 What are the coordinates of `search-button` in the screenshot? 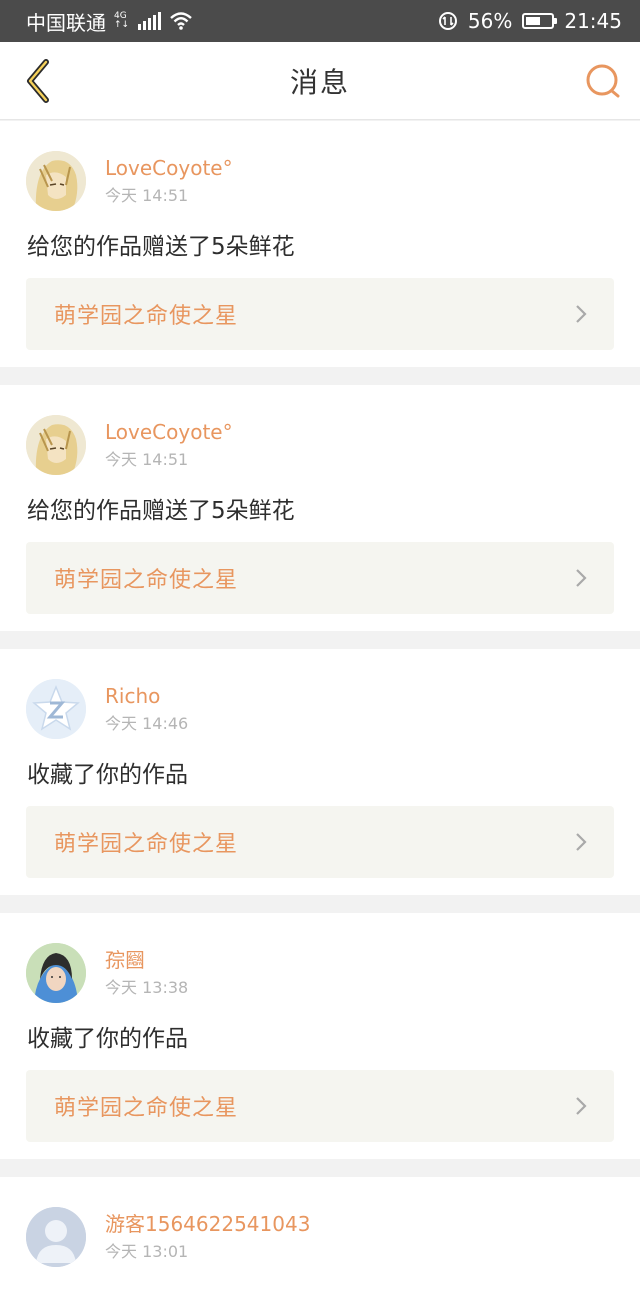 It's located at (603, 81).